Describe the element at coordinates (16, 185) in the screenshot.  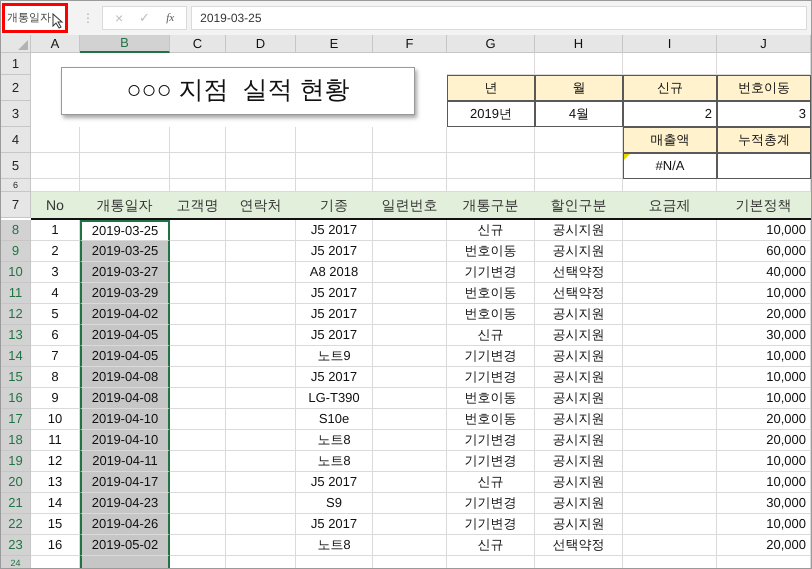
I see `row-header: 6` at that location.